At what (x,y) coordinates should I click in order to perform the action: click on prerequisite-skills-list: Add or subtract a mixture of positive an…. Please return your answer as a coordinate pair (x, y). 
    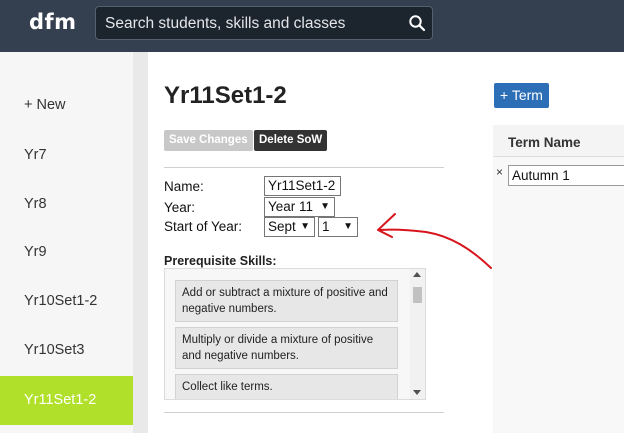
    Looking at the image, I should click on (295, 334).